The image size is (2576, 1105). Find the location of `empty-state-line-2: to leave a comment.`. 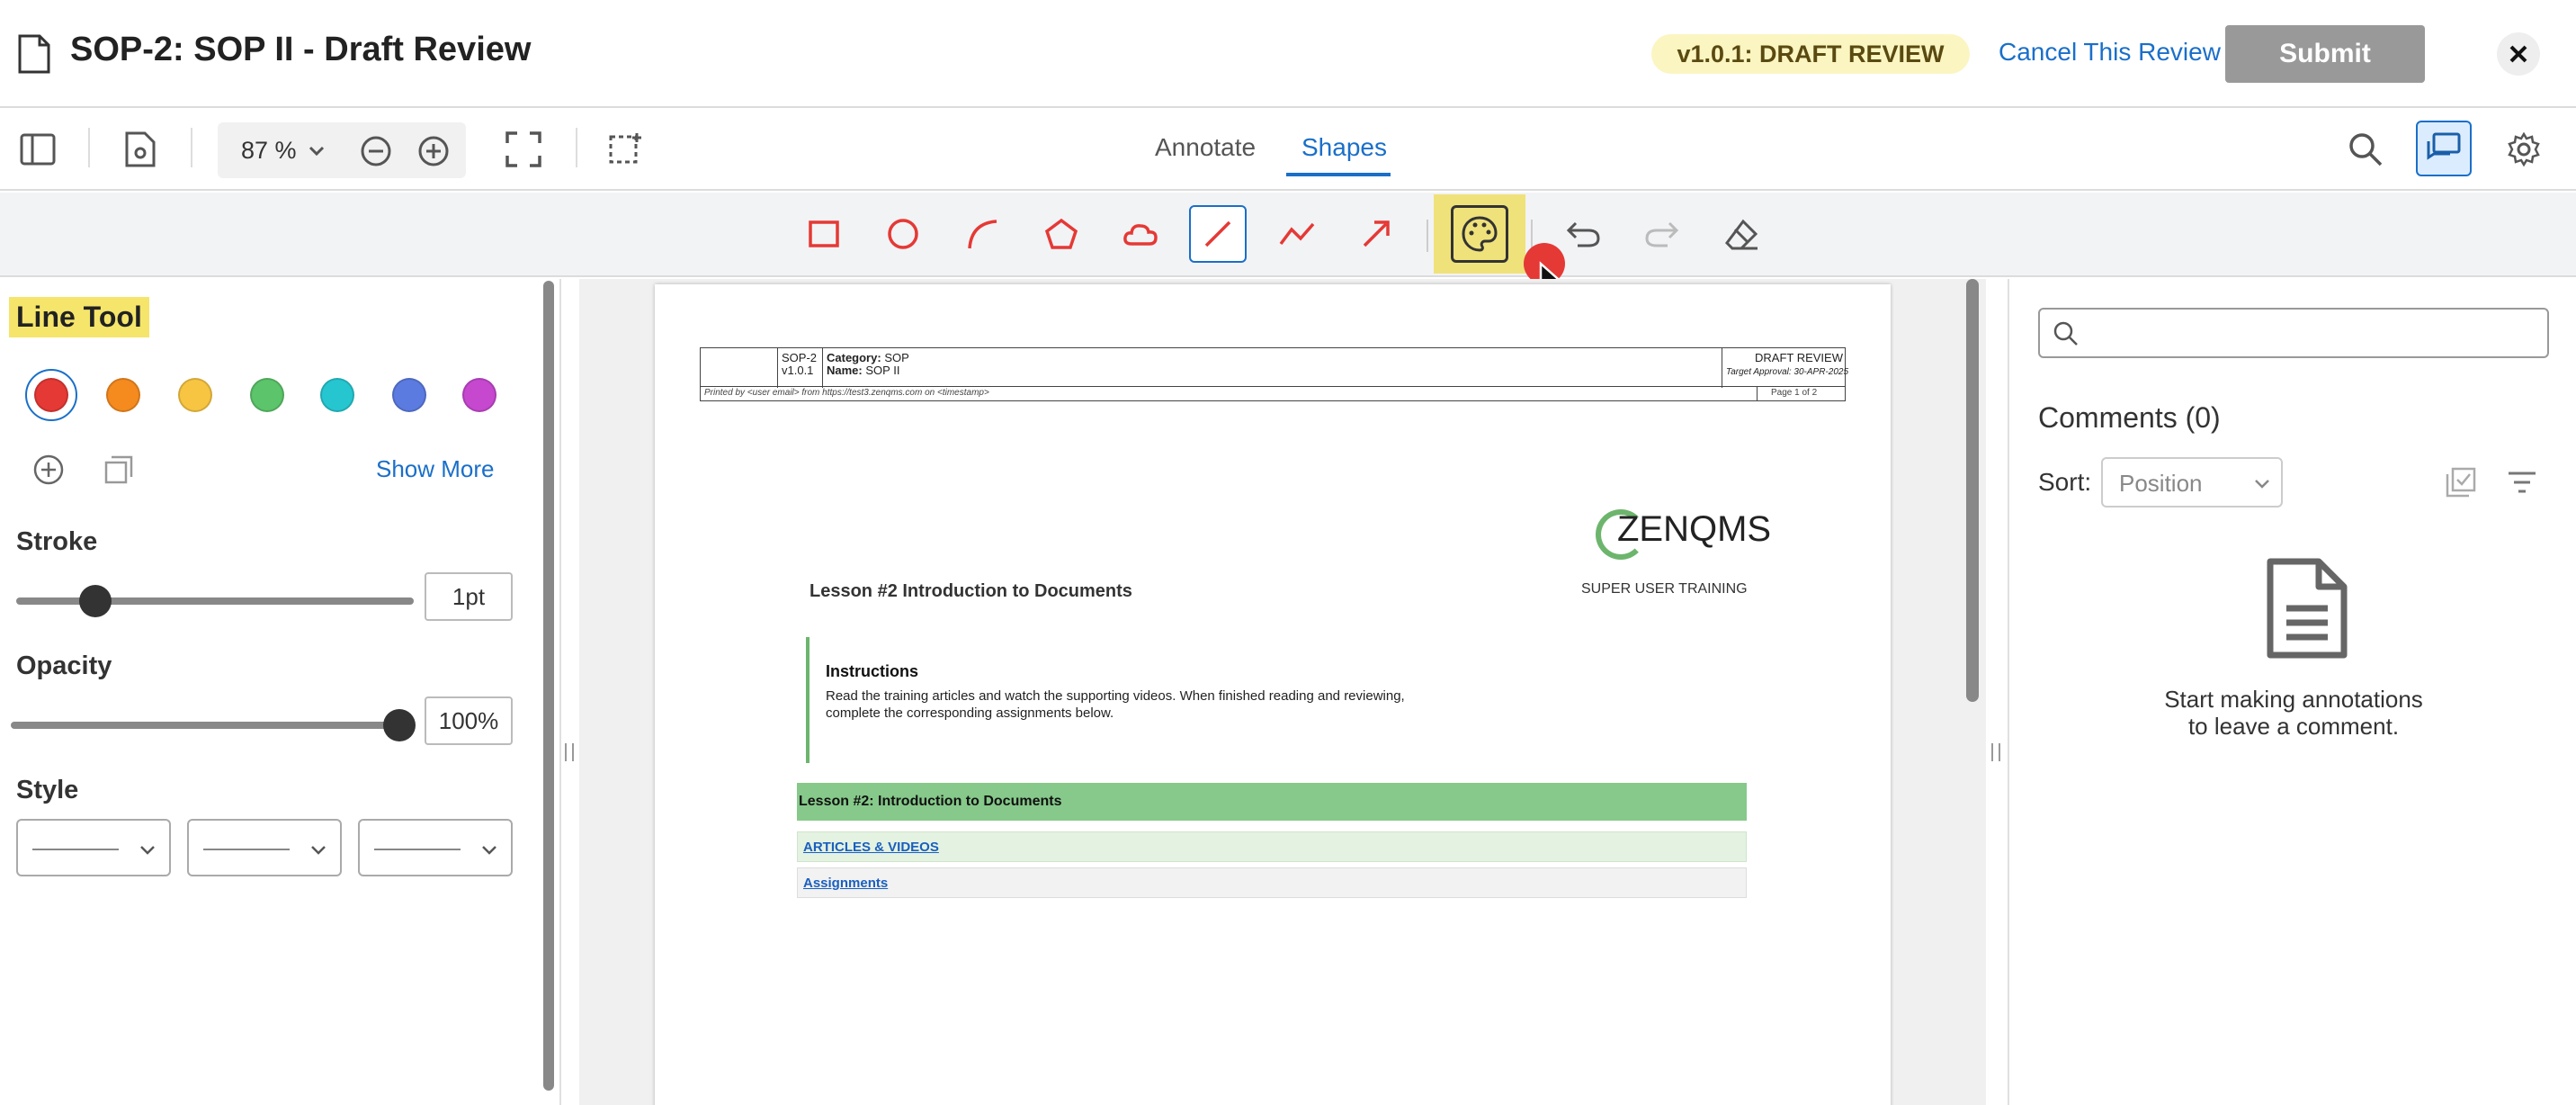

empty-state-line-2: to leave a comment. is located at coordinates (2293, 726).